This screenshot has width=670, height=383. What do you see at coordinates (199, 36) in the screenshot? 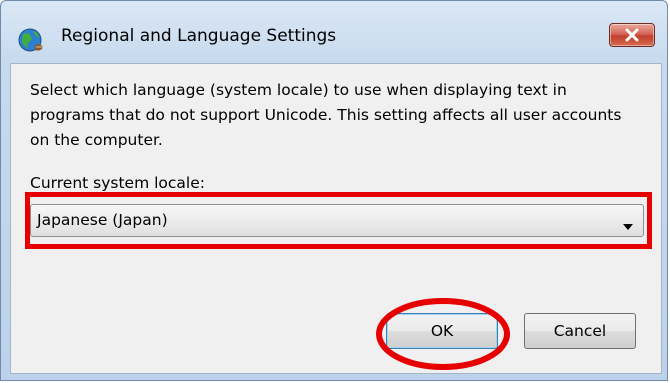
I see `window-title: Regional and Language Settings` at bounding box center [199, 36].